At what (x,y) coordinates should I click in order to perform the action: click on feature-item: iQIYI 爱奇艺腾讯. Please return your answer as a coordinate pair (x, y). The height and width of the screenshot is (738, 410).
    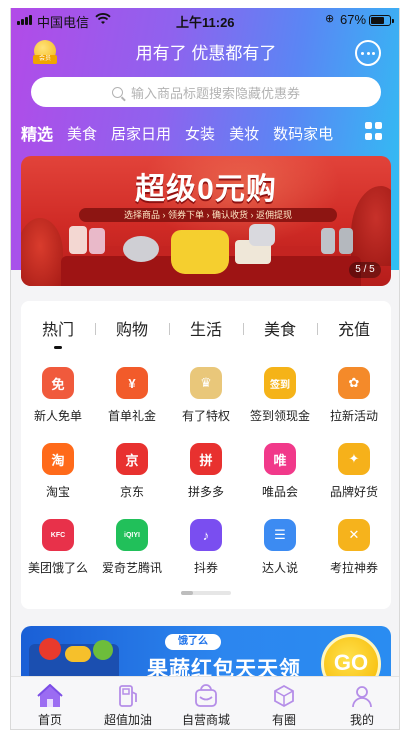
    Looking at the image, I should click on (132, 548).